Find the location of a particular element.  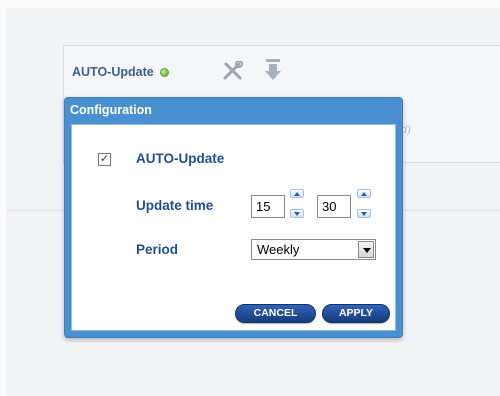

period-selected-value: Weekly is located at coordinates (278, 249).